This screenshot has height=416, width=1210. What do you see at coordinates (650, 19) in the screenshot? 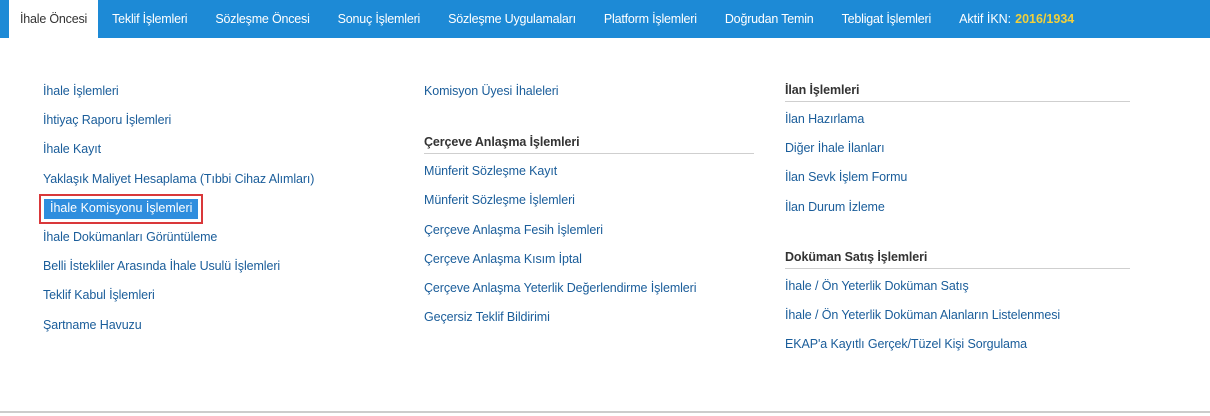
I see `nav-tab-platform-islemleri: Platform İşlemleri` at bounding box center [650, 19].